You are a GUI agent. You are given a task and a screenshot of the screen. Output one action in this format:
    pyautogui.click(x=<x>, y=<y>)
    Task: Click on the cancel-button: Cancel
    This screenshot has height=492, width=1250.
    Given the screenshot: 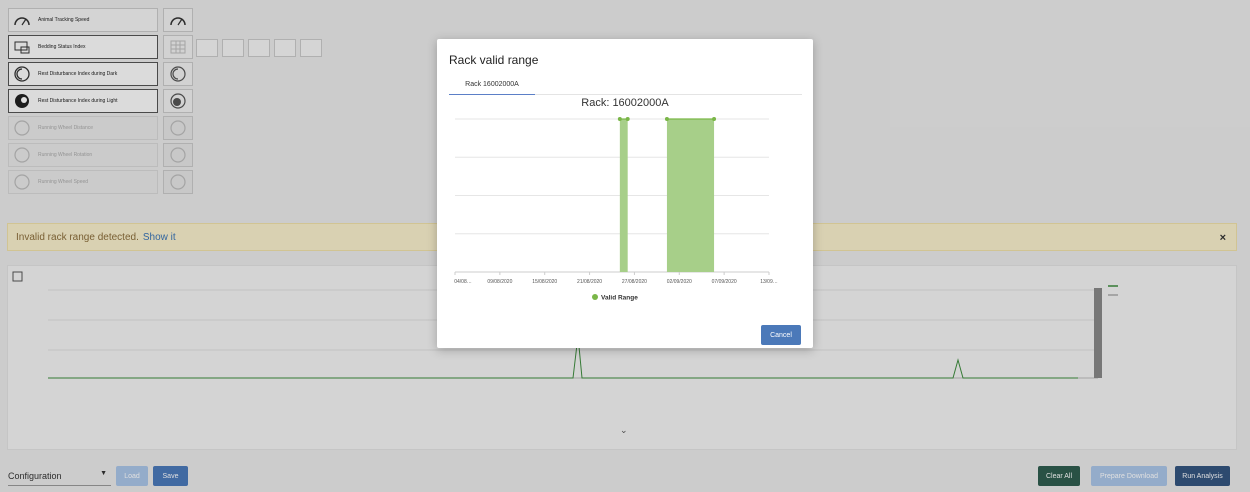 What is the action you would take?
    pyautogui.click(x=781, y=335)
    